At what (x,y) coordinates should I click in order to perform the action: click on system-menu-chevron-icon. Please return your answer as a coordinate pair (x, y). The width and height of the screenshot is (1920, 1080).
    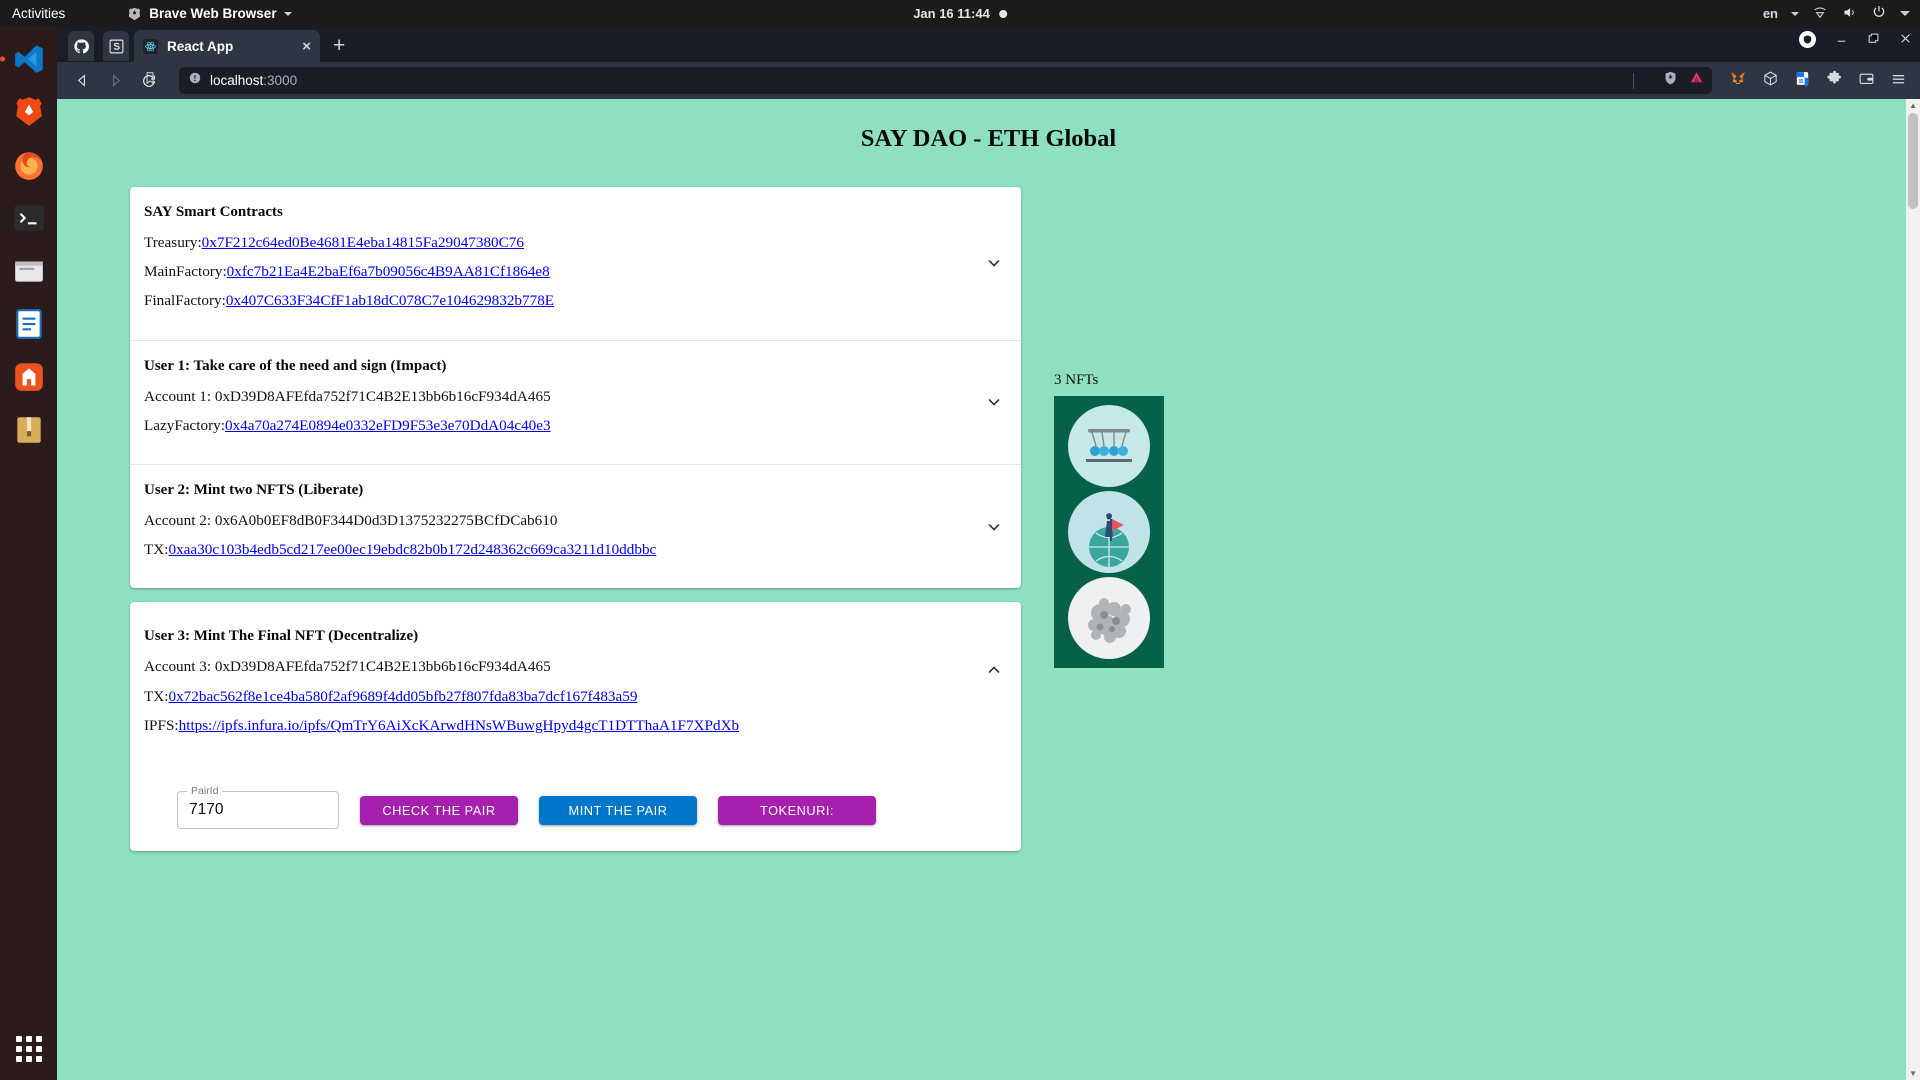
    Looking at the image, I should click on (1905, 13).